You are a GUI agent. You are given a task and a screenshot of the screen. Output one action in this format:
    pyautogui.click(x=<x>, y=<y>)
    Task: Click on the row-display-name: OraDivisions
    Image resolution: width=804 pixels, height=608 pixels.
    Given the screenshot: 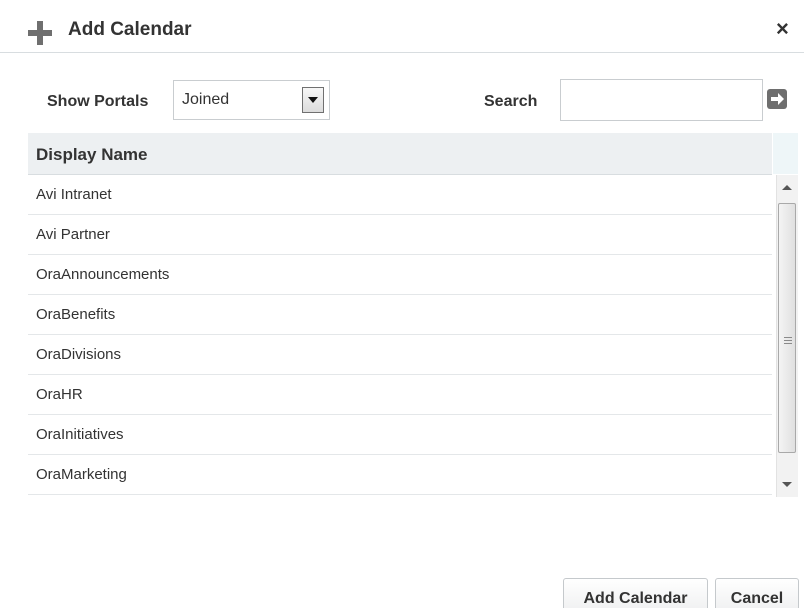 What is the action you would take?
    pyautogui.click(x=79, y=354)
    